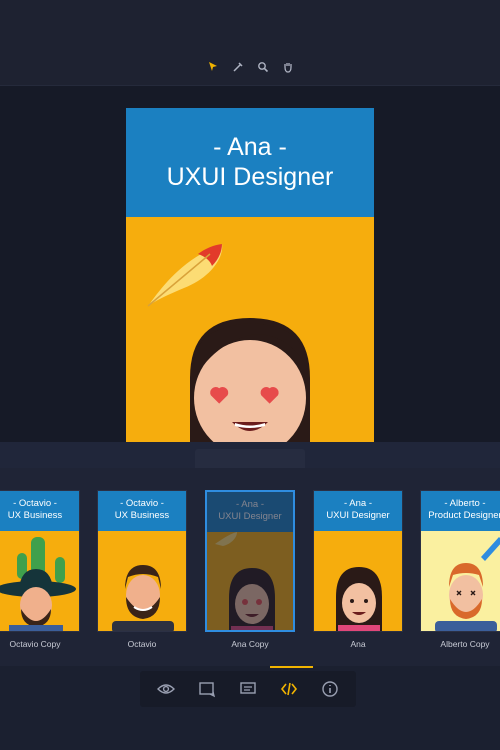 The height and width of the screenshot is (750, 500). I want to click on eyedropper-icon, so click(237, 66).